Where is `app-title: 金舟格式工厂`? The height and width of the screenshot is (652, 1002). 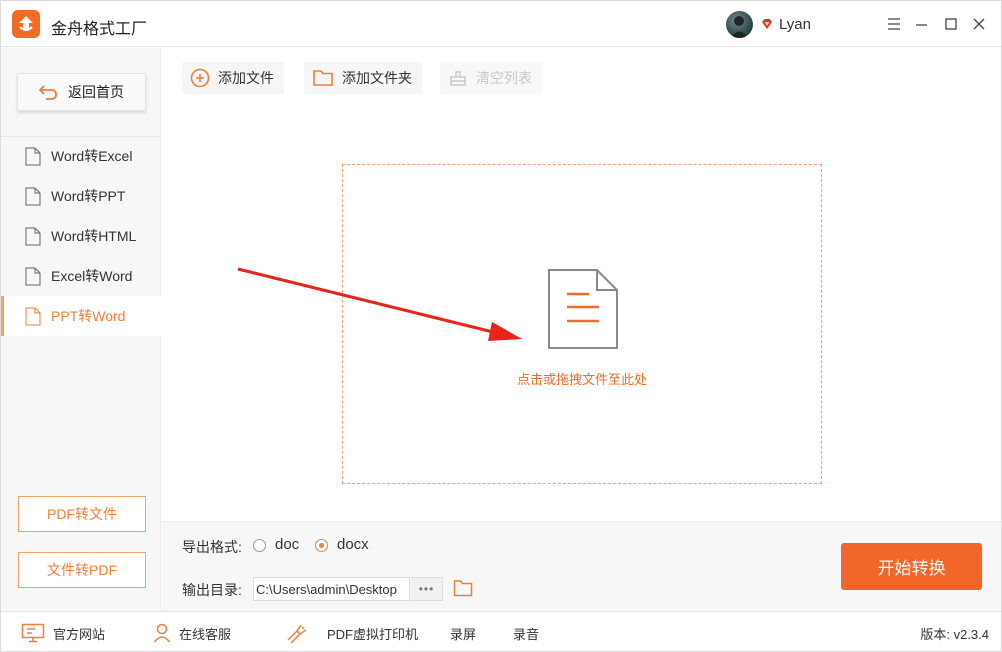
app-title: 金舟格式工厂 is located at coordinates (99, 29).